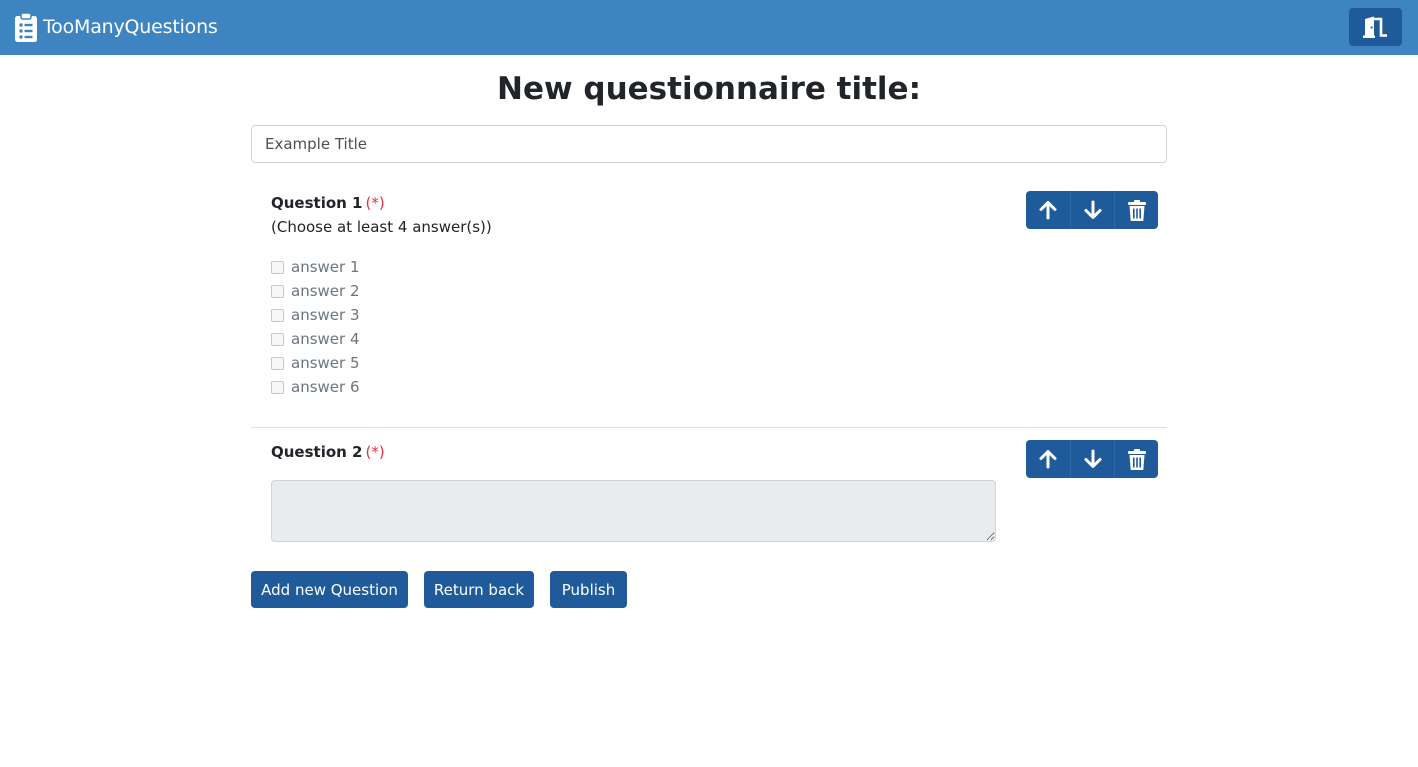 This screenshot has height=767, width=1418. I want to click on brand-name: TooManyQuestions, so click(130, 27).